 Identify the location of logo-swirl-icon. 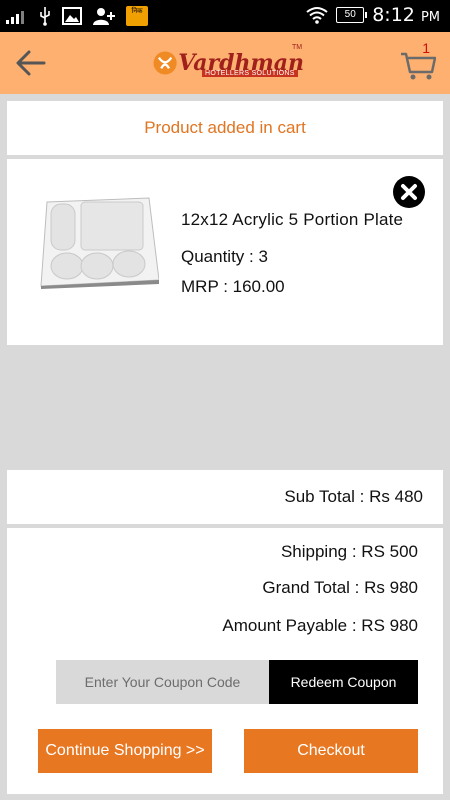
(165, 63).